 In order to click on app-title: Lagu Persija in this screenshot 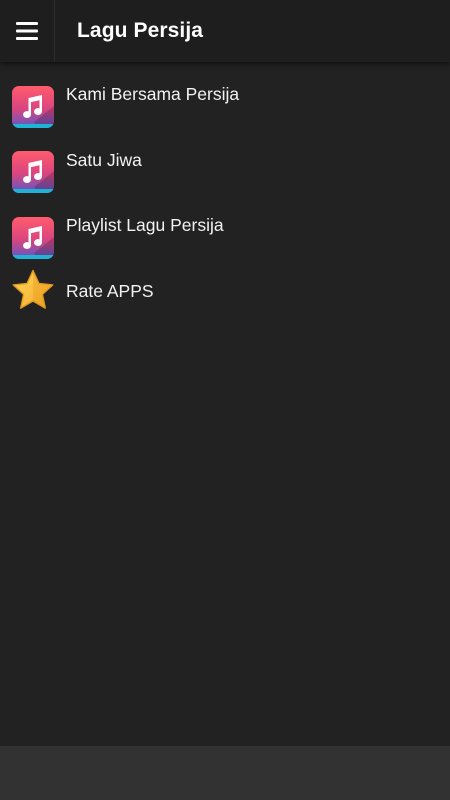, I will do `click(140, 30)`.